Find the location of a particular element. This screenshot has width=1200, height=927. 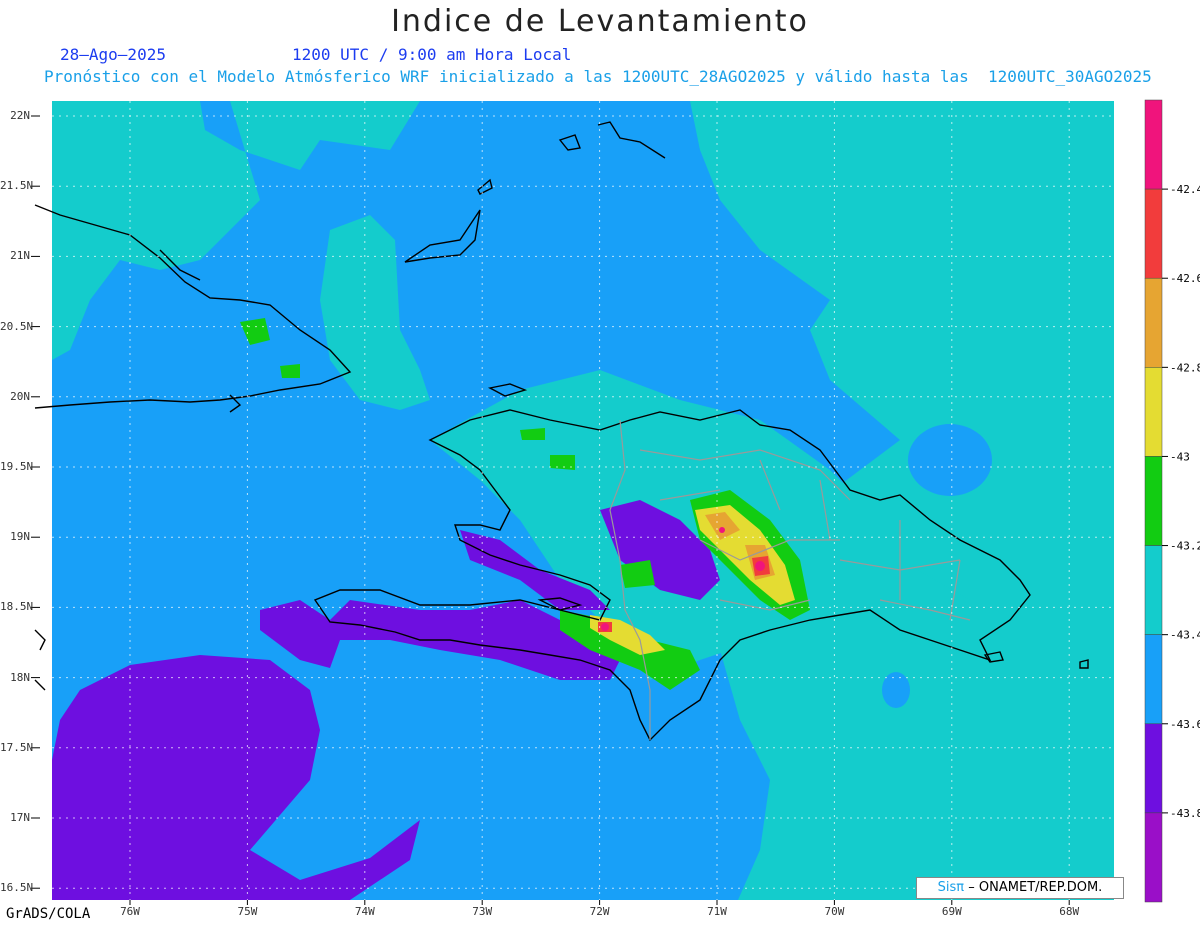

colorbar-label: -42.8 is located at coordinates (1185, 367).